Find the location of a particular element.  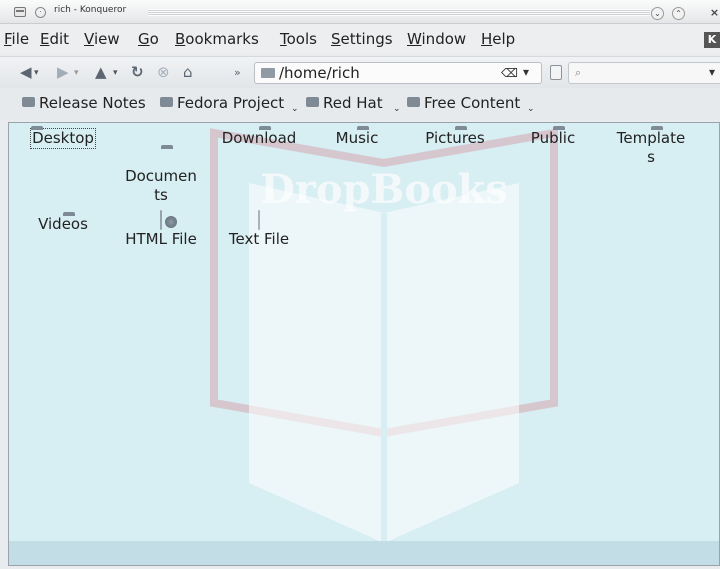

bookmark-red-hat: Red Hat is located at coordinates (344, 103).